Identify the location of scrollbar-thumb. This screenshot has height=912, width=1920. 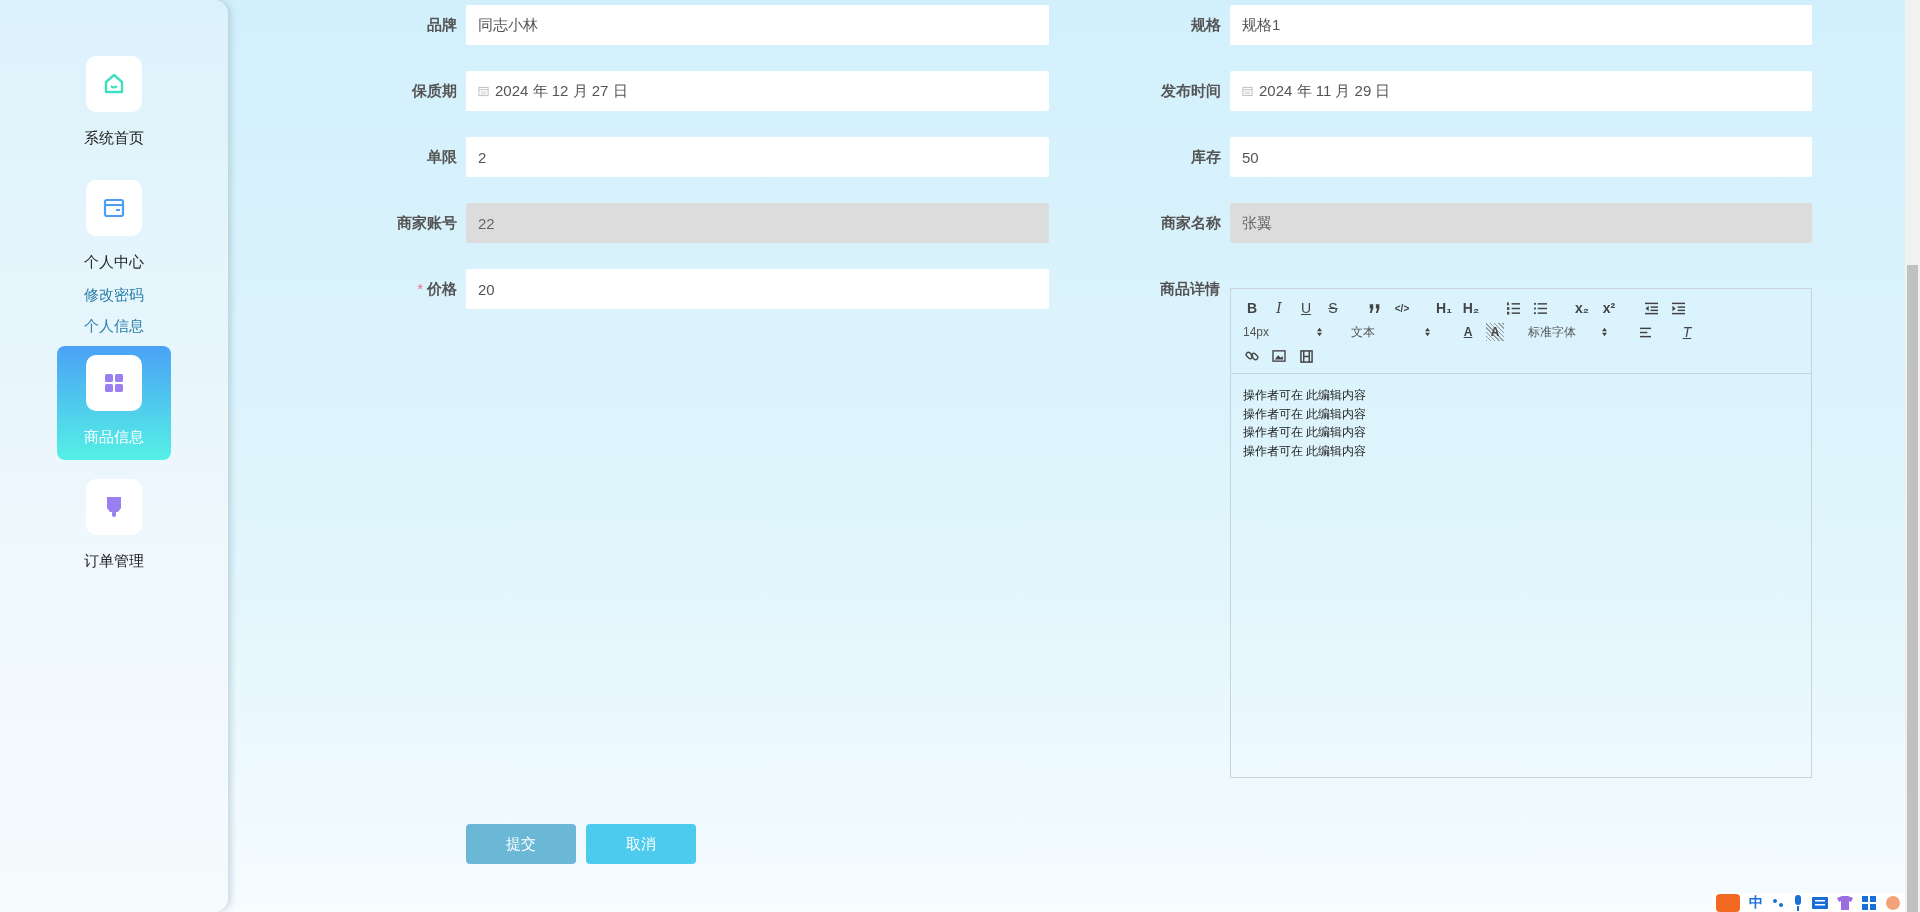
(1912, 588).